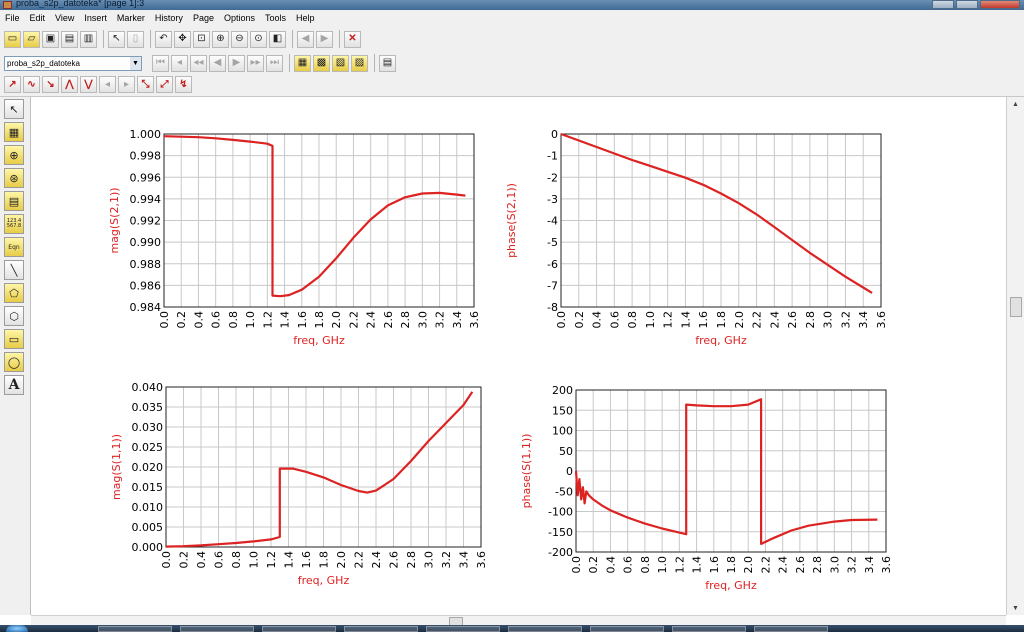 This screenshot has width=1024, height=632. What do you see at coordinates (14, 224) in the screenshot?
I see `stack-table-icon: 123.4 567.8` at bounding box center [14, 224].